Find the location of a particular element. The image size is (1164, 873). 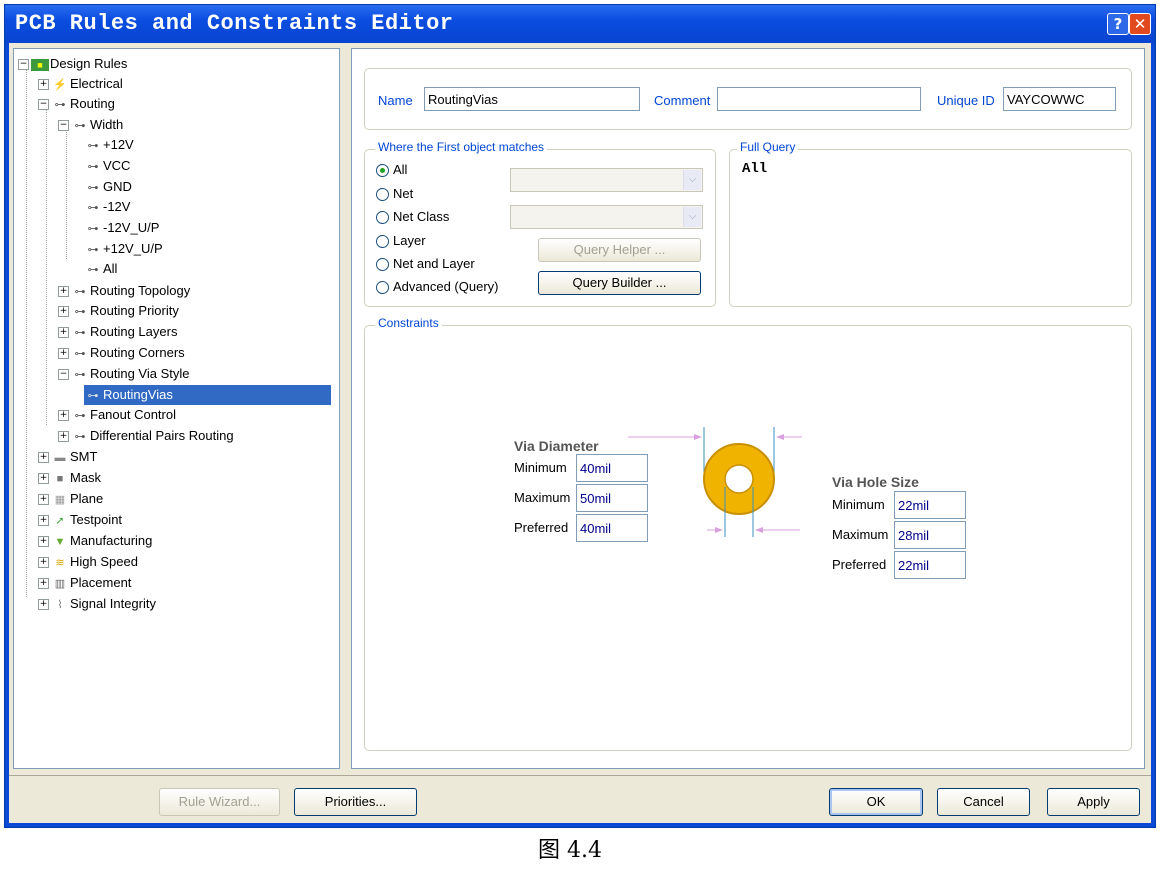

high-speed-icon: ≋ is located at coordinates (60, 562).